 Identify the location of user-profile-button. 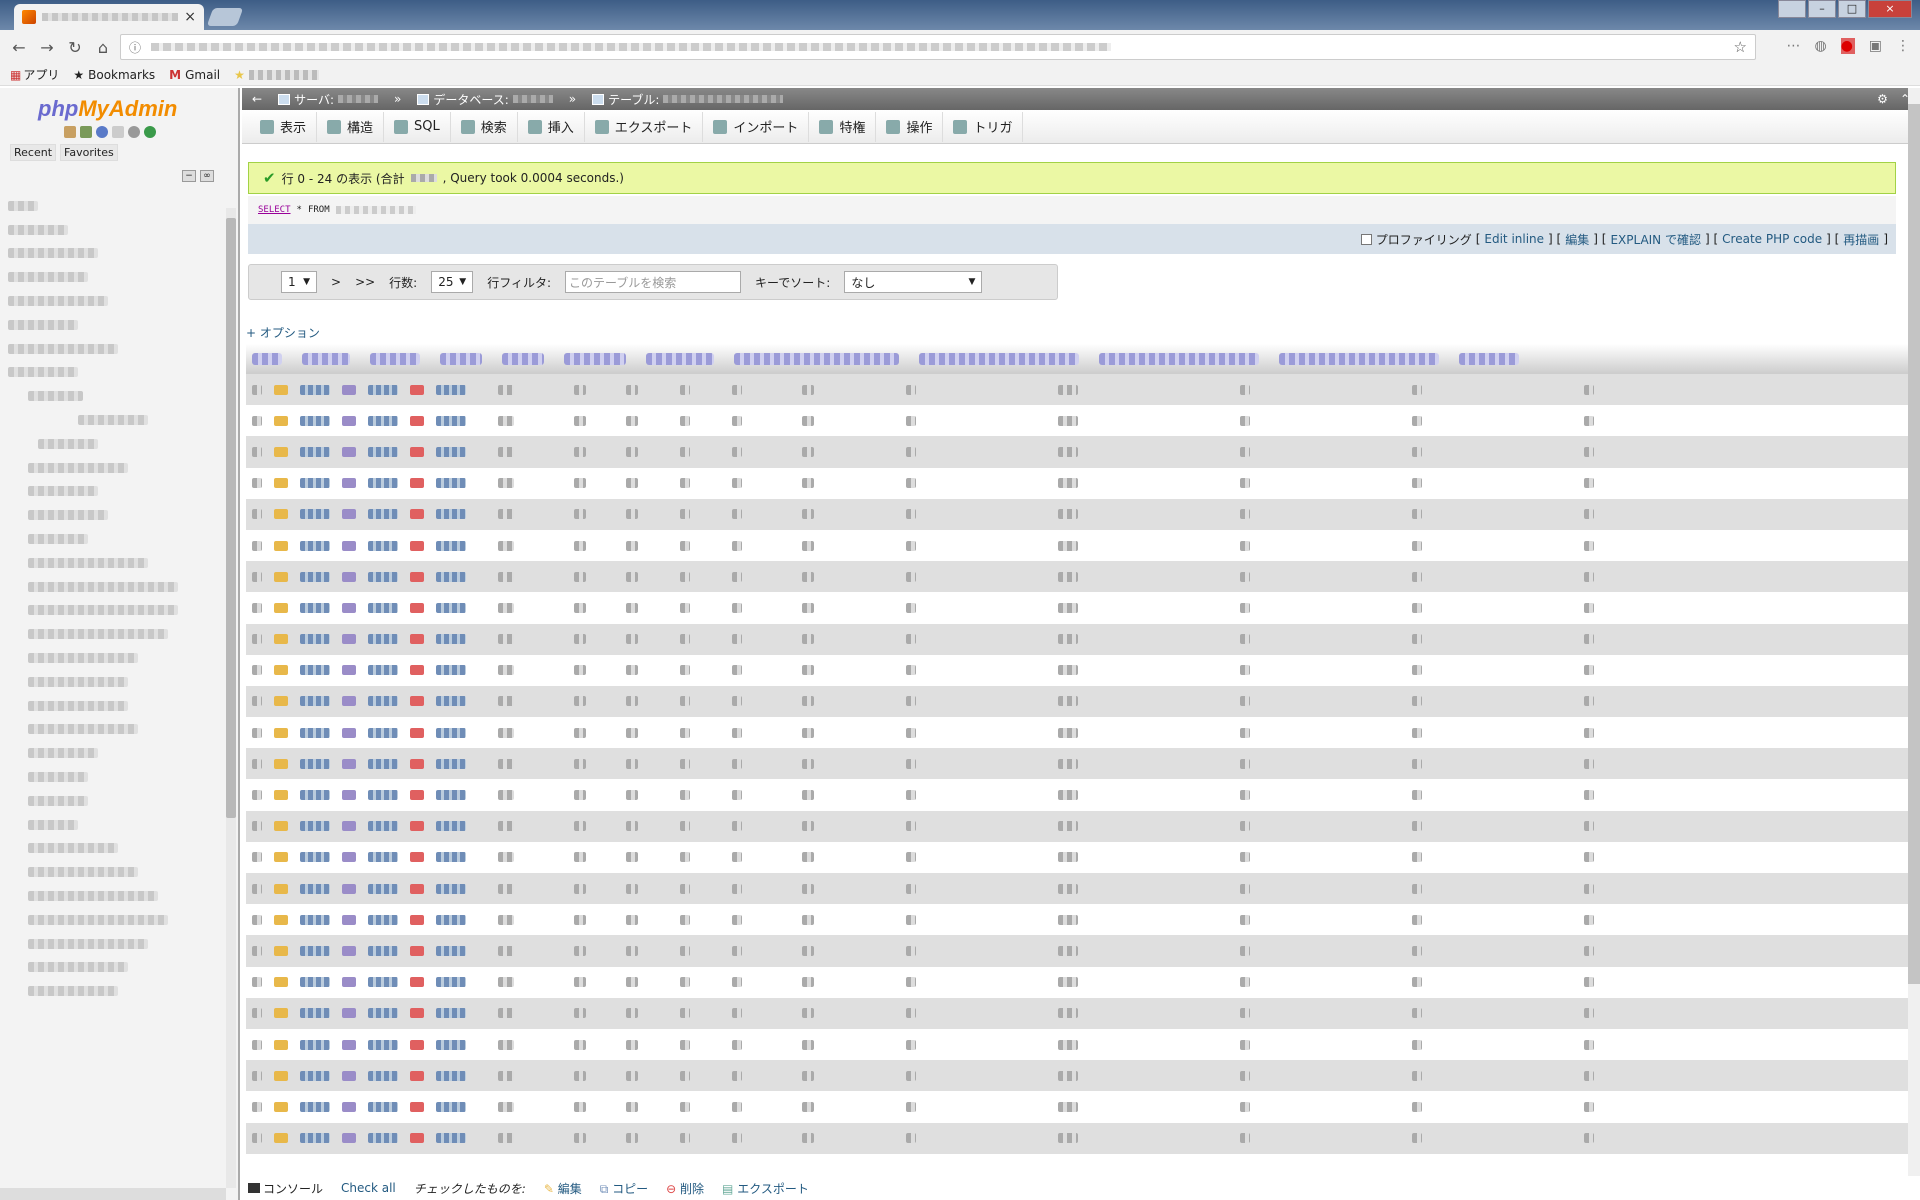
(1792, 9).